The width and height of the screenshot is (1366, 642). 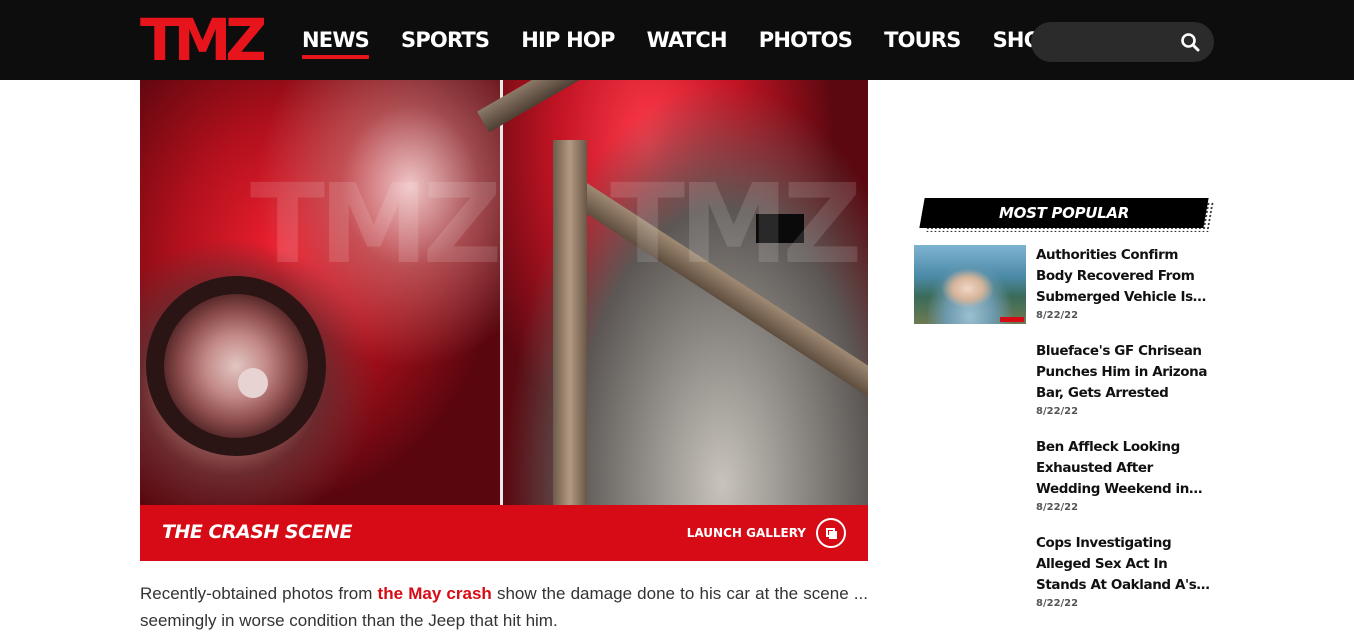 What do you see at coordinates (445, 40) in the screenshot?
I see `nav-sports: SPORTS` at bounding box center [445, 40].